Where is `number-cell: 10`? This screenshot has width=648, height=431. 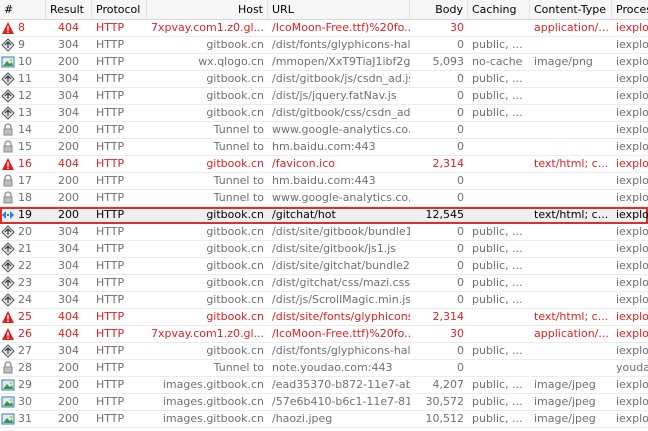 number-cell: 10 is located at coordinates (25, 61).